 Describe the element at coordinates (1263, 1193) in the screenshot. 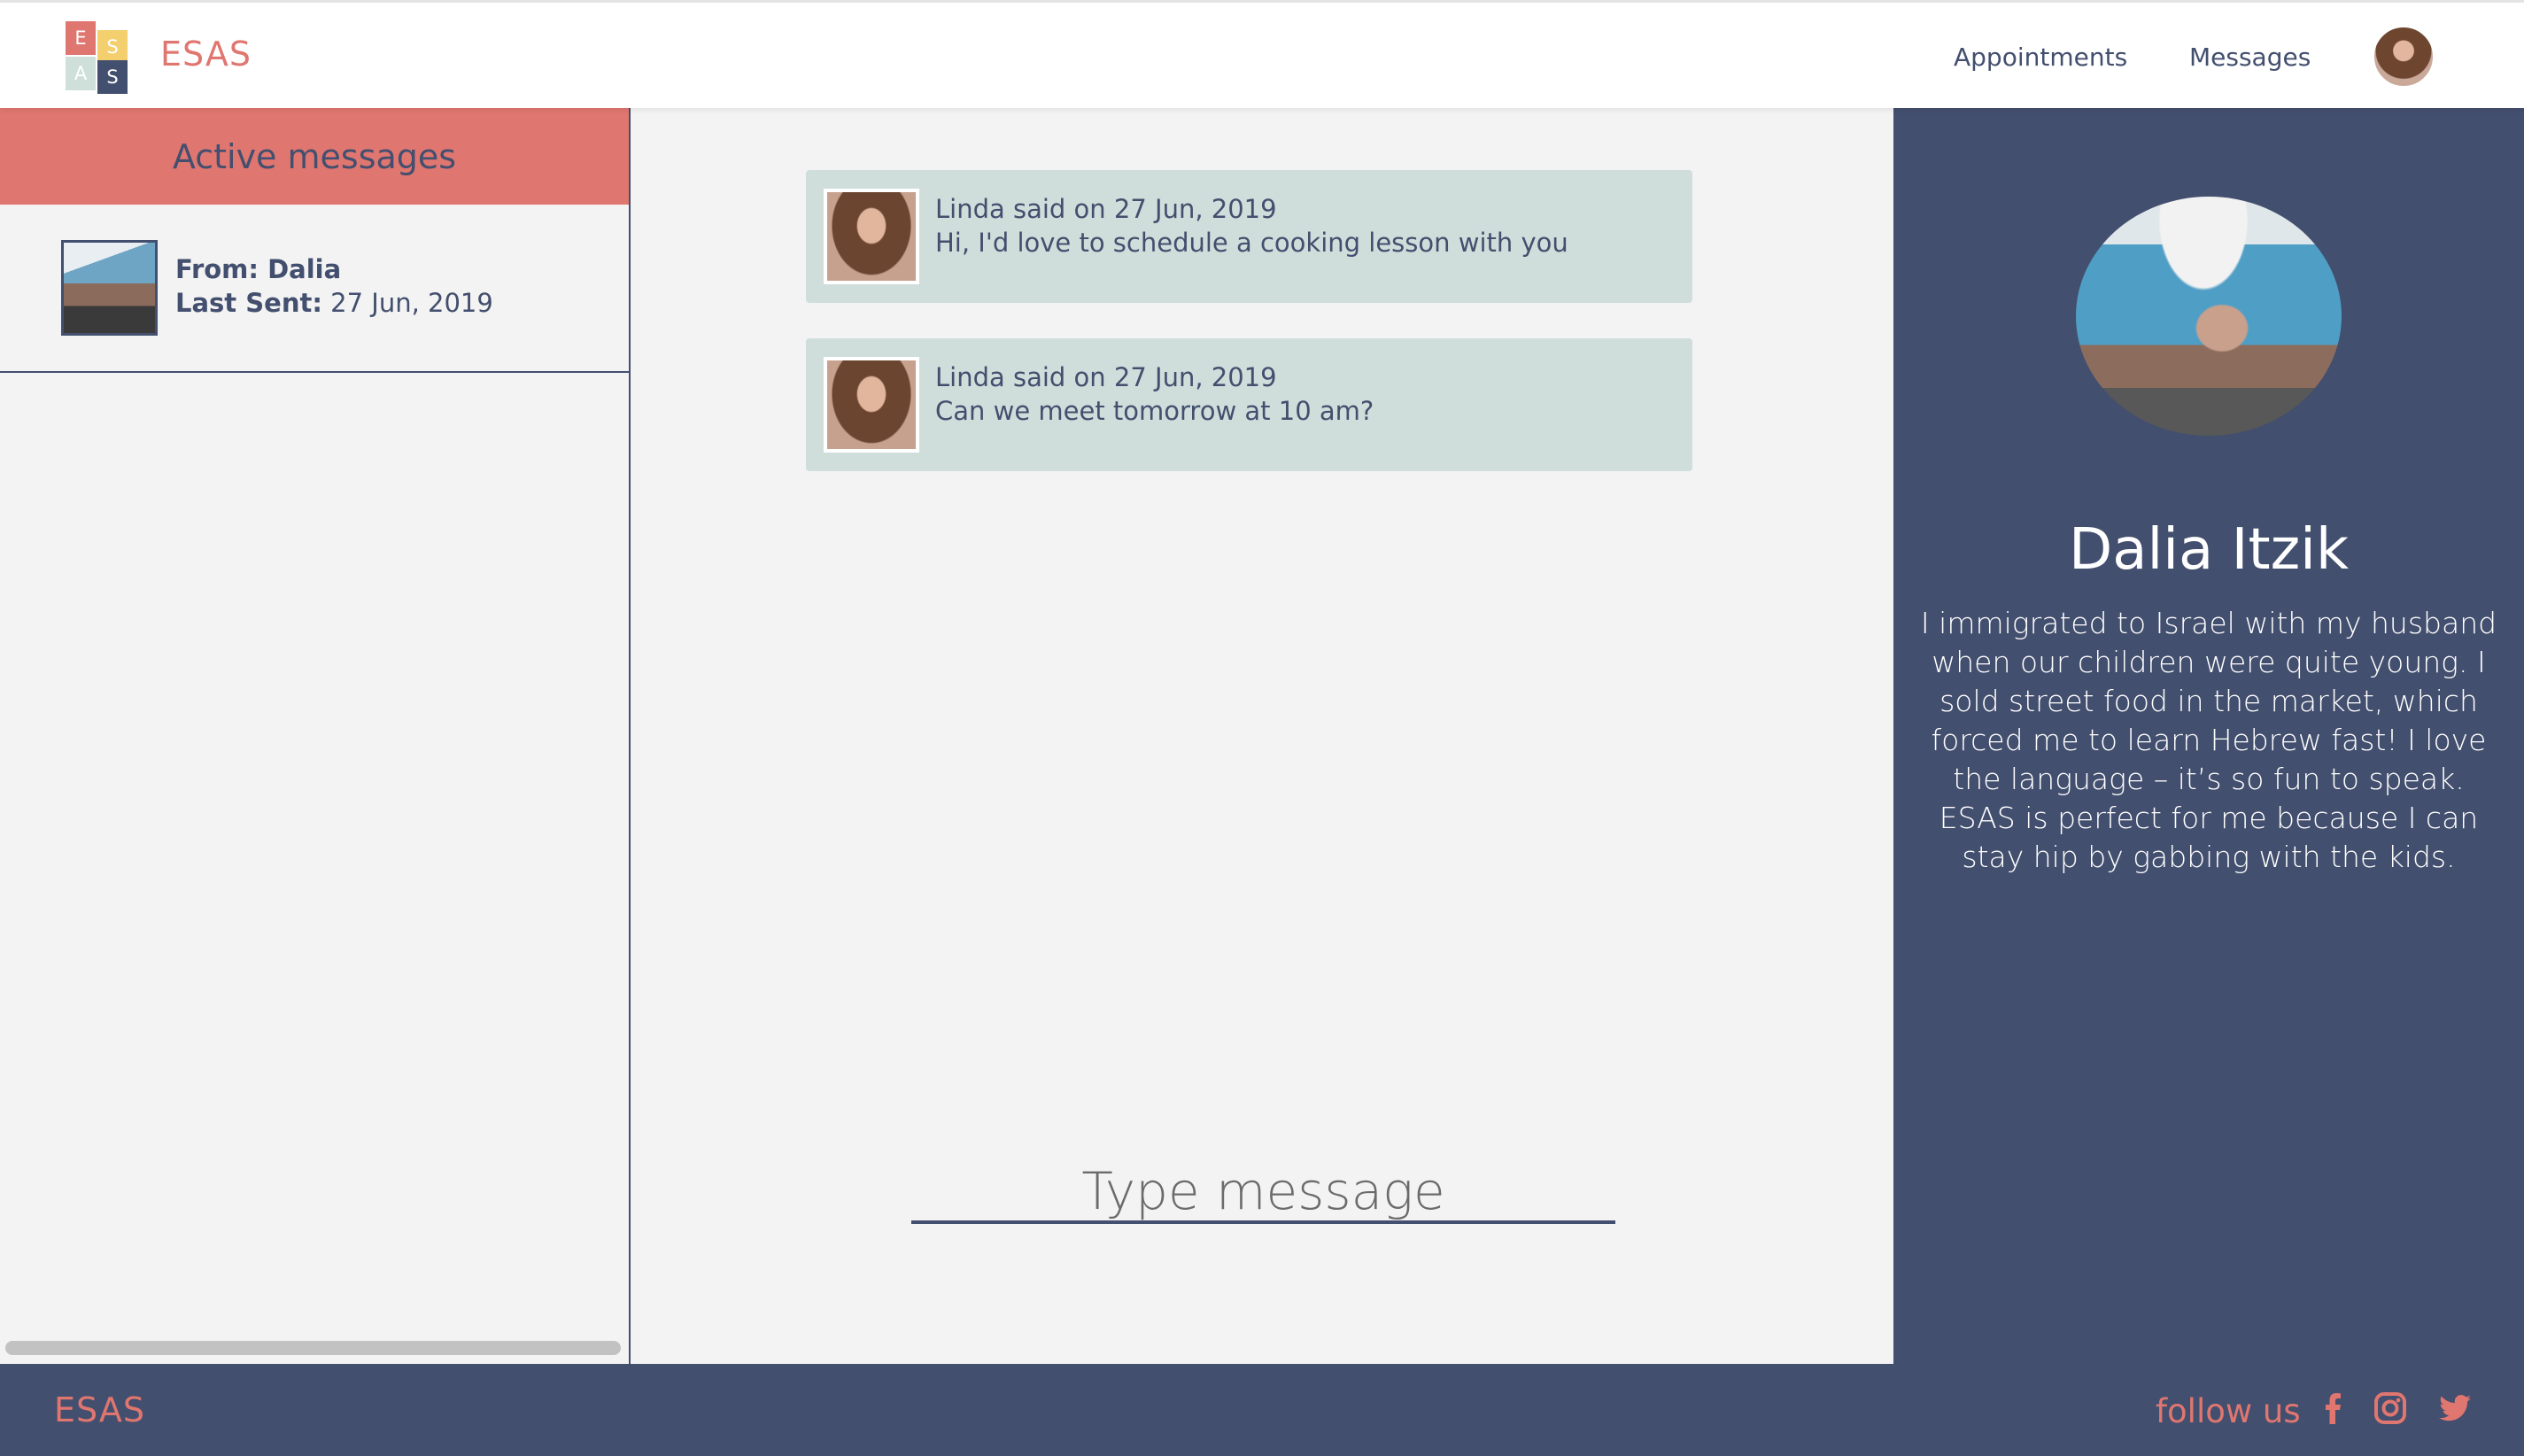

I see `type-message-input` at that location.